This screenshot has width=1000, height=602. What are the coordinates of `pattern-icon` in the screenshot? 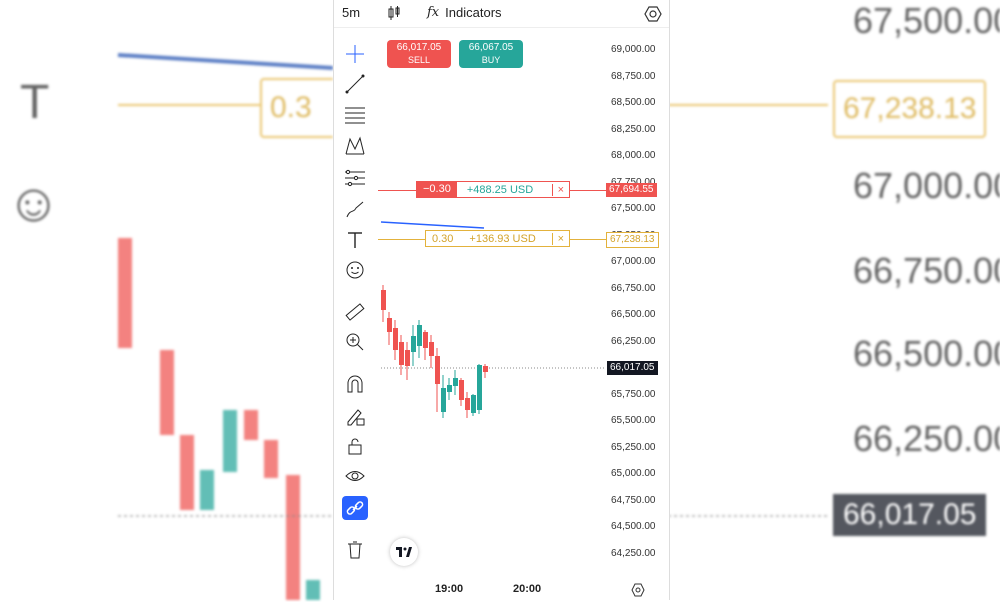 It's located at (355, 145).